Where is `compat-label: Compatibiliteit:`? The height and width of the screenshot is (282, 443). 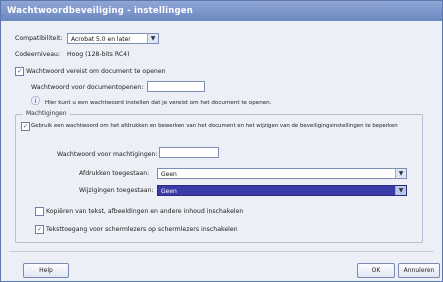
compat-label: Compatibiliteit: is located at coordinates (39, 38).